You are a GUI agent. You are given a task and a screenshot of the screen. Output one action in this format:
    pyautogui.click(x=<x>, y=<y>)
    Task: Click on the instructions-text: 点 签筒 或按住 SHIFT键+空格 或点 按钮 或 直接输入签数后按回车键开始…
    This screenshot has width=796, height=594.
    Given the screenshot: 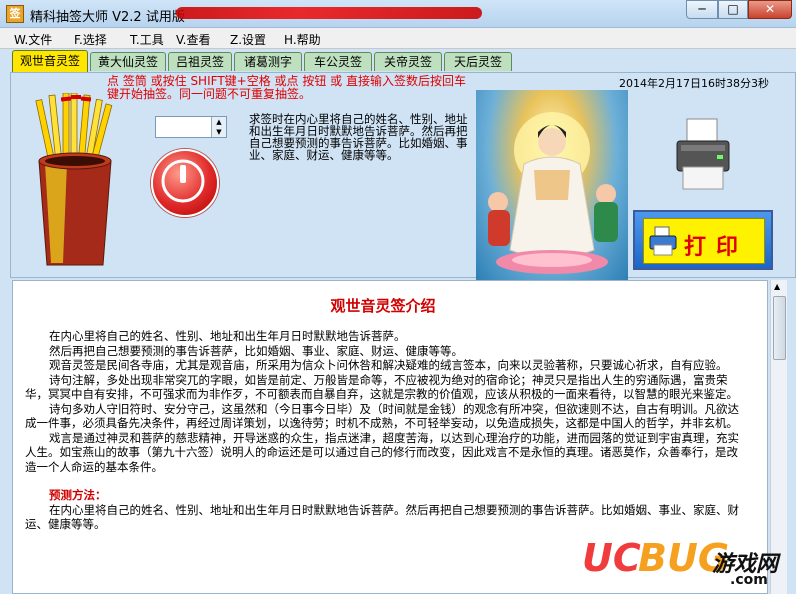 What is the action you would take?
    pyautogui.click(x=286, y=87)
    